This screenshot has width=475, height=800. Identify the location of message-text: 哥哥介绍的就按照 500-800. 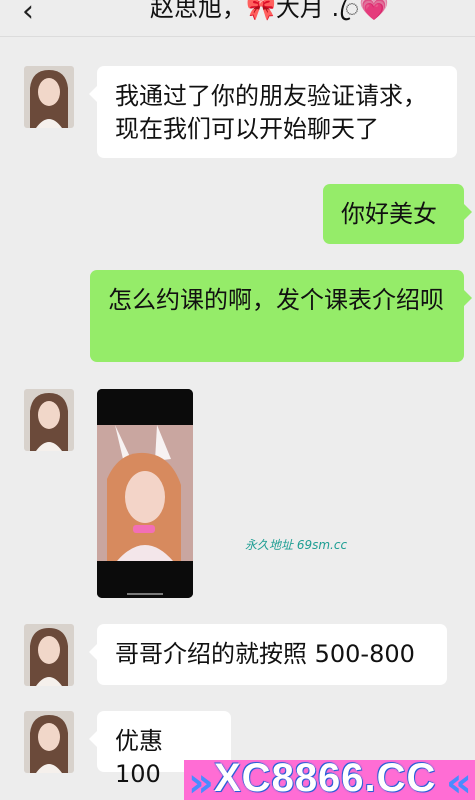
(265, 654).